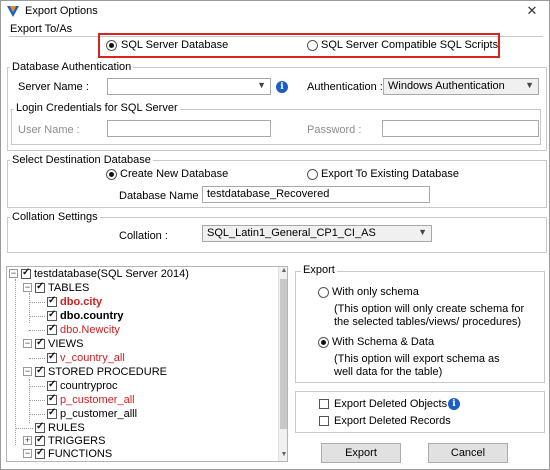 This screenshot has width=550, height=470. What do you see at coordinates (81, 160) in the screenshot?
I see `destination-label: Select Destination Database` at bounding box center [81, 160].